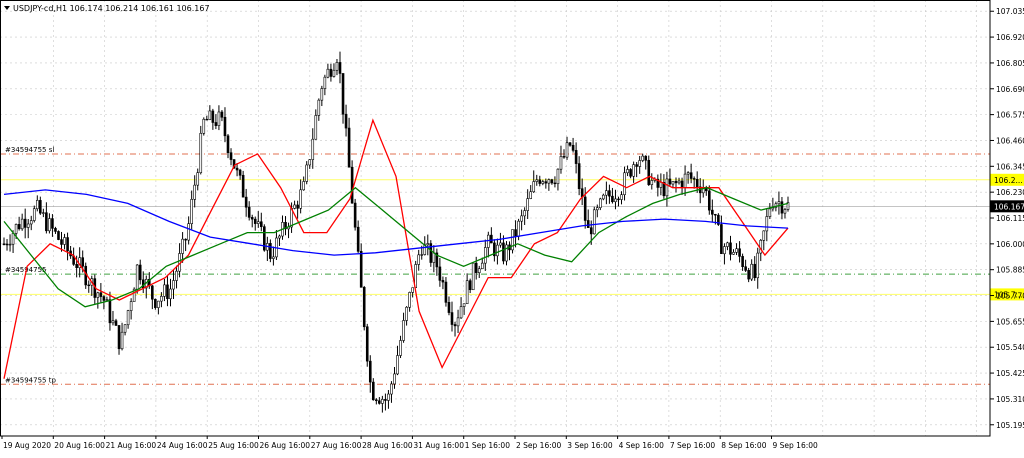 Image resolution: width=1024 pixels, height=458 pixels. Describe the element at coordinates (1010, 166) in the screenshot. I see `y-tick-label: 106.345` at that location.